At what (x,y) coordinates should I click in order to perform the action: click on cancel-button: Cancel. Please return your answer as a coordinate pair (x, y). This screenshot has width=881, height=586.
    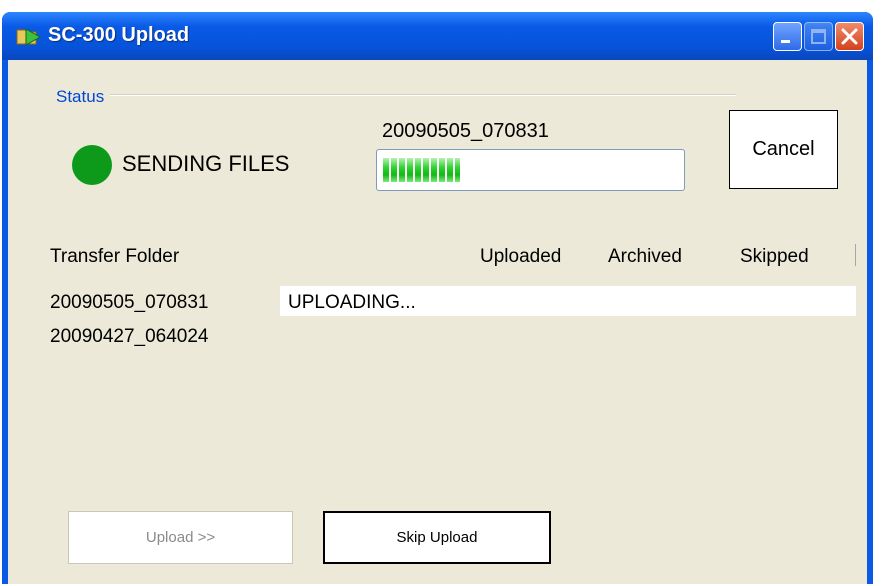
    Looking at the image, I should click on (783, 149).